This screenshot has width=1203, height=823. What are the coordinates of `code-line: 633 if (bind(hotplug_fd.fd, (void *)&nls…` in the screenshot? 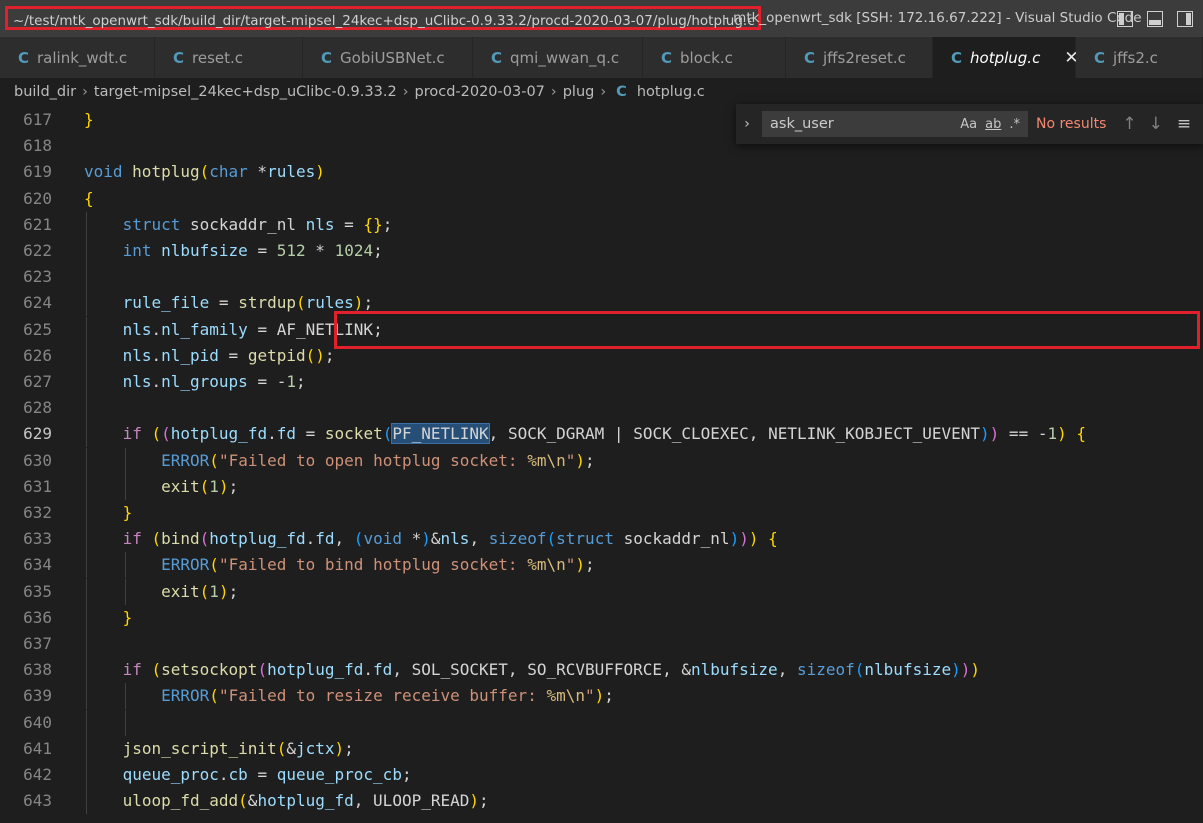 It's located at (601, 539).